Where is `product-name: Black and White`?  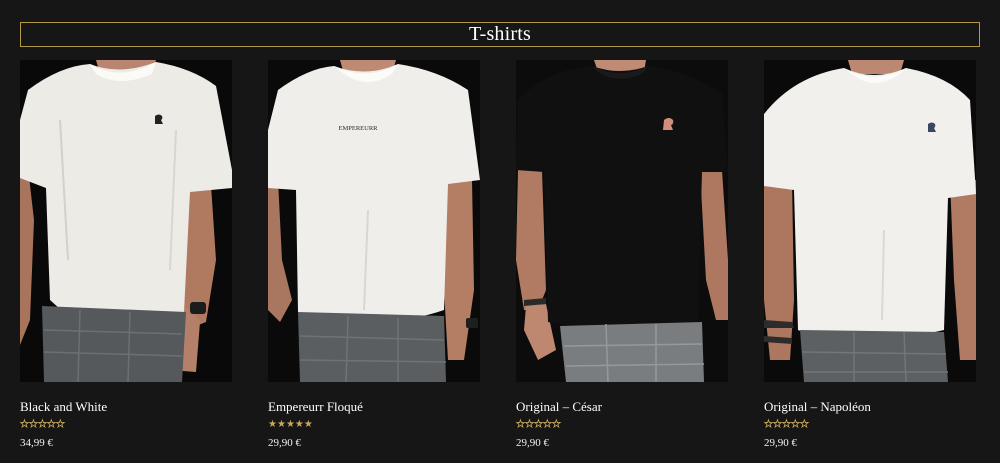
product-name: Black and White is located at coordinates (126, 407).